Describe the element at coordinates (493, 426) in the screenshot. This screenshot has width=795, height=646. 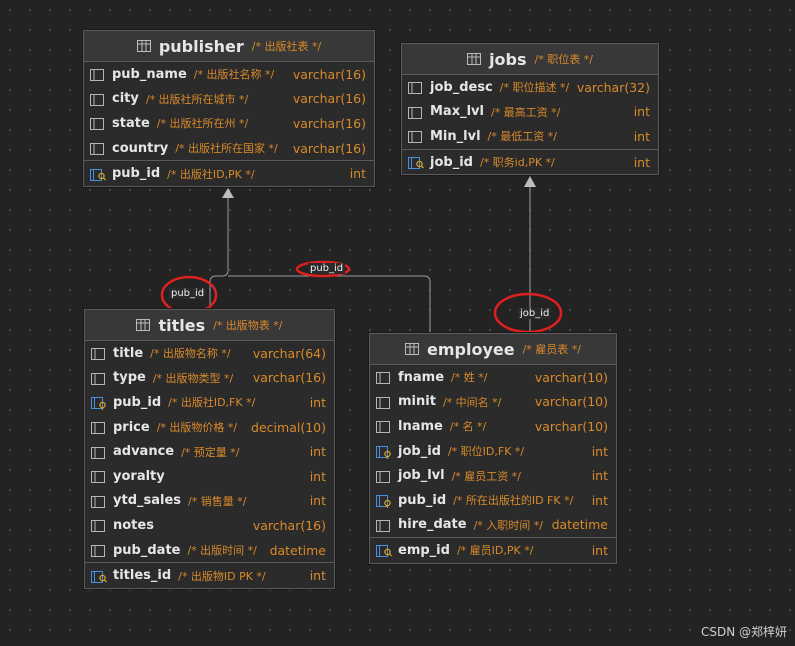
I see `column-row: lname /* 名 */ varchar(10)` at that location.